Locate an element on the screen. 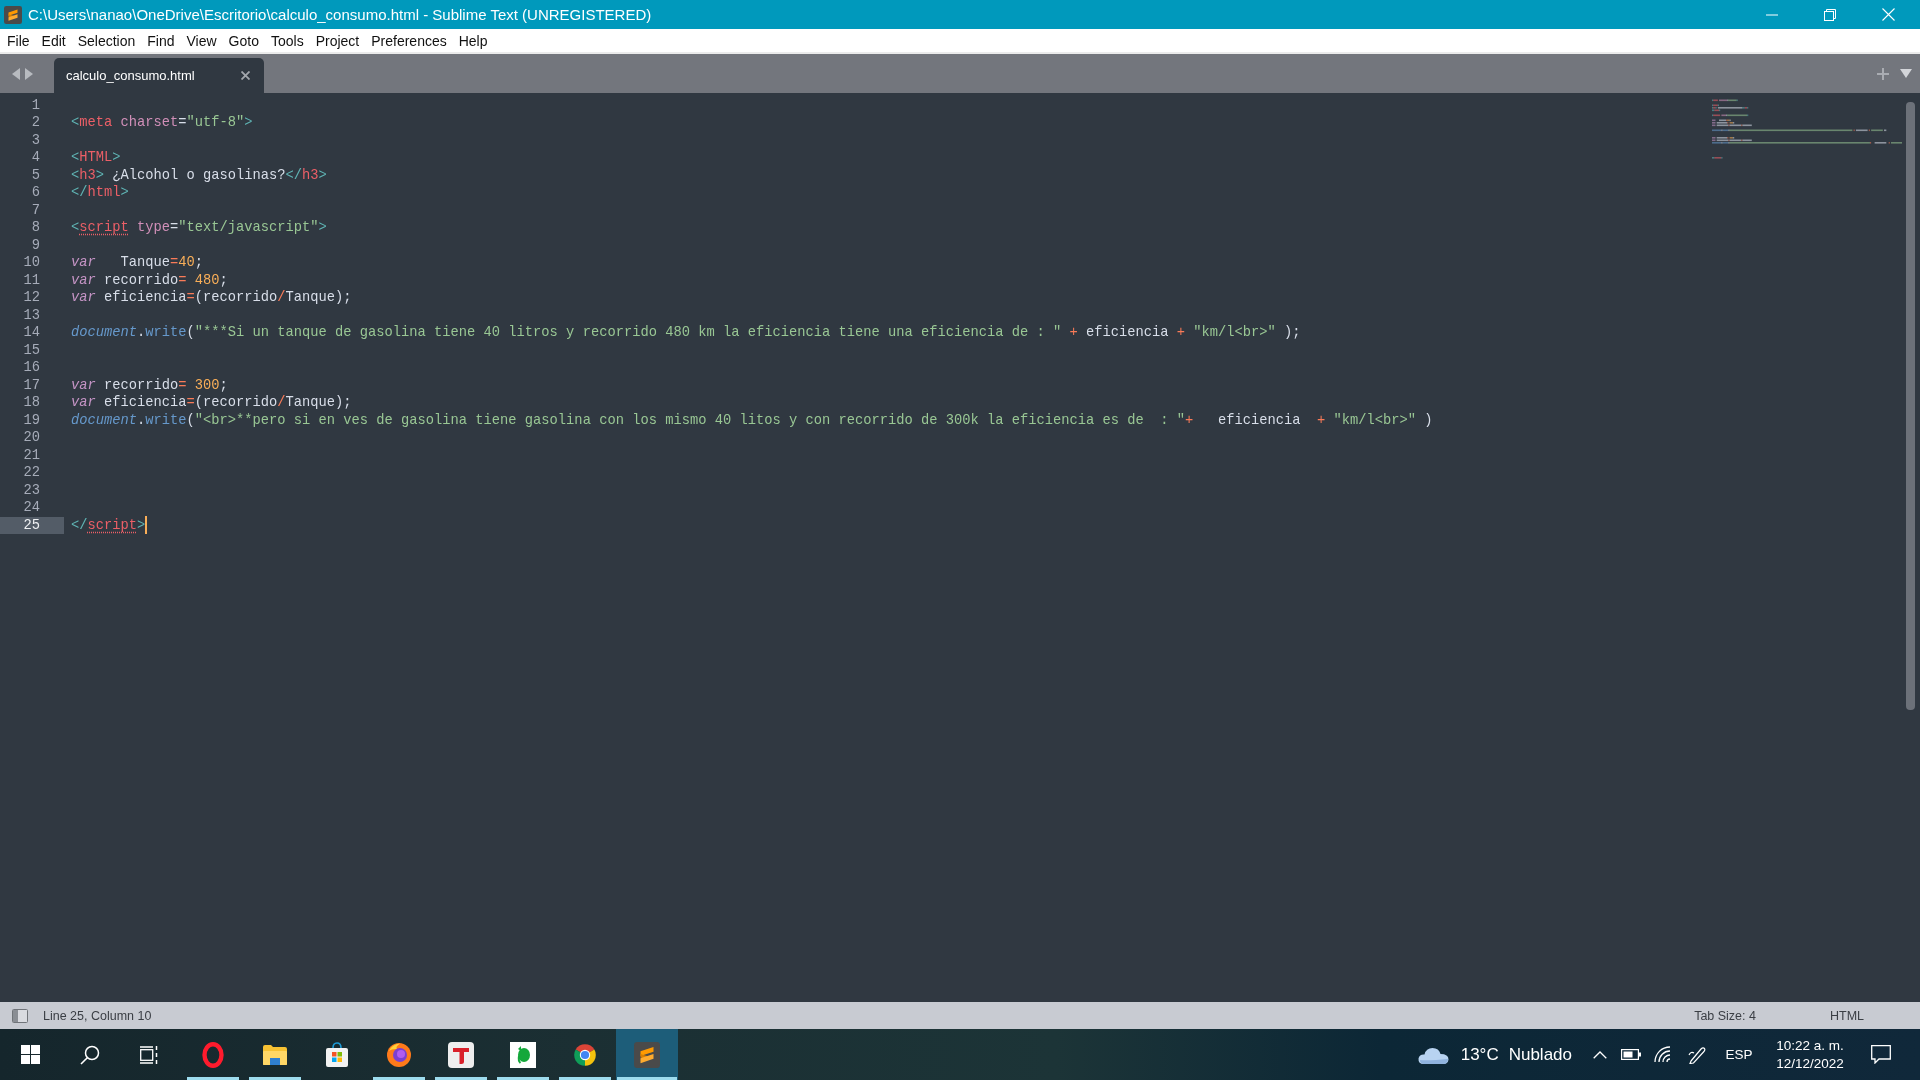 This screenshot has height=1080, width=1920. syntax-selector: HTML is located at coordinates (1846, 1015).